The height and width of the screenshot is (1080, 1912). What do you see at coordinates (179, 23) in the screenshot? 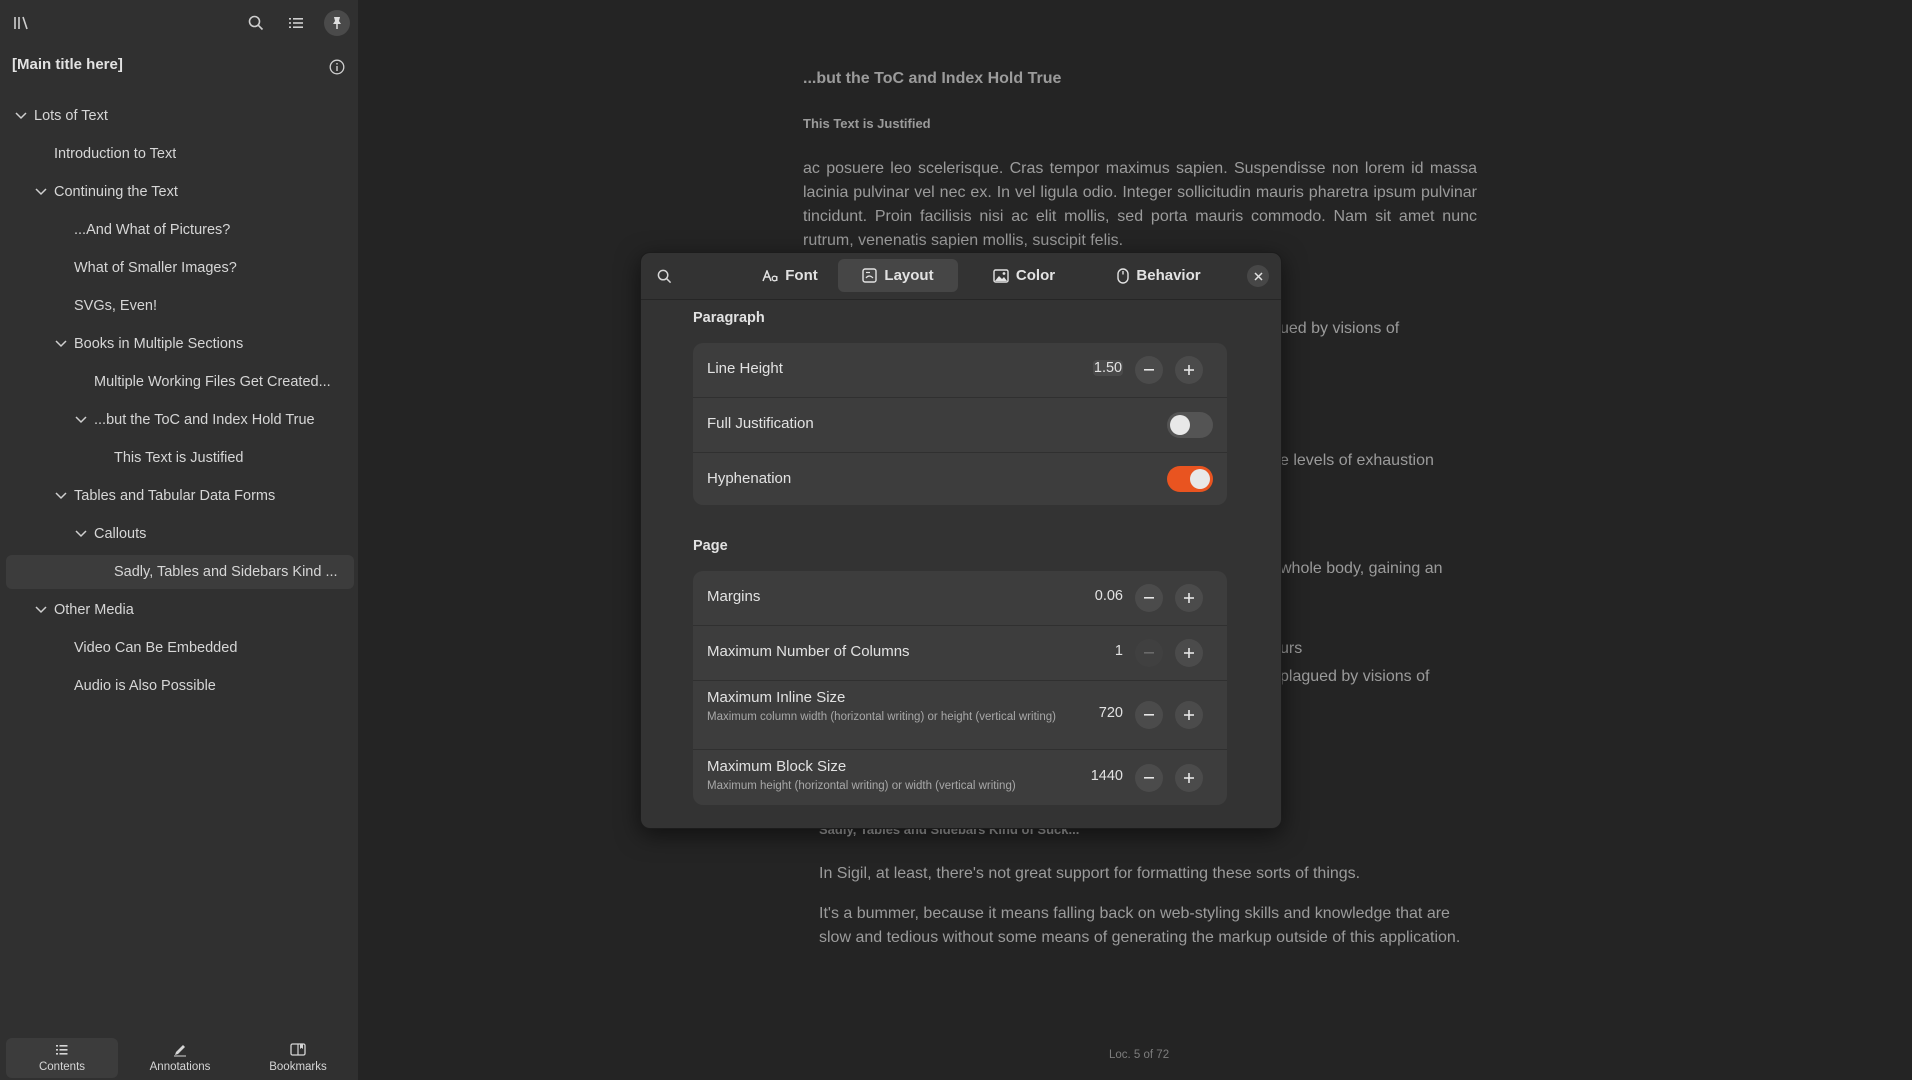
I see `sidebar-header` at bounding box center [179, 23].